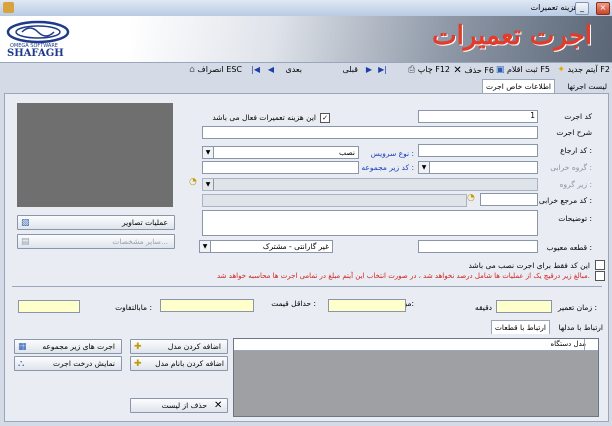 This screenshot has width=612, height=426. Describe the element at coordinates (306, 39) in the screenshot. I see `header-banner: اجرت تعمیرات` at that location.